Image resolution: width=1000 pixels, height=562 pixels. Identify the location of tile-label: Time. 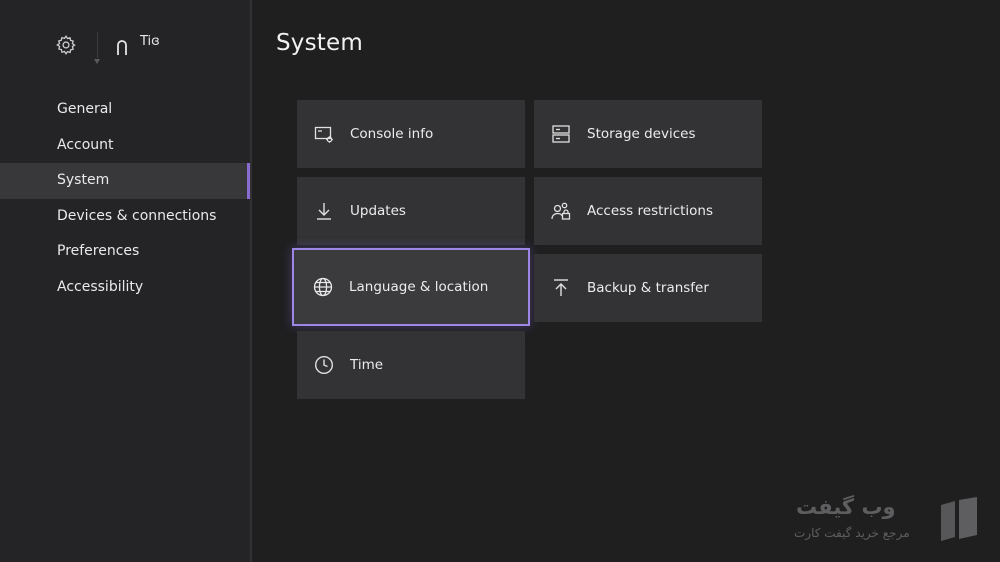
(367, 365).